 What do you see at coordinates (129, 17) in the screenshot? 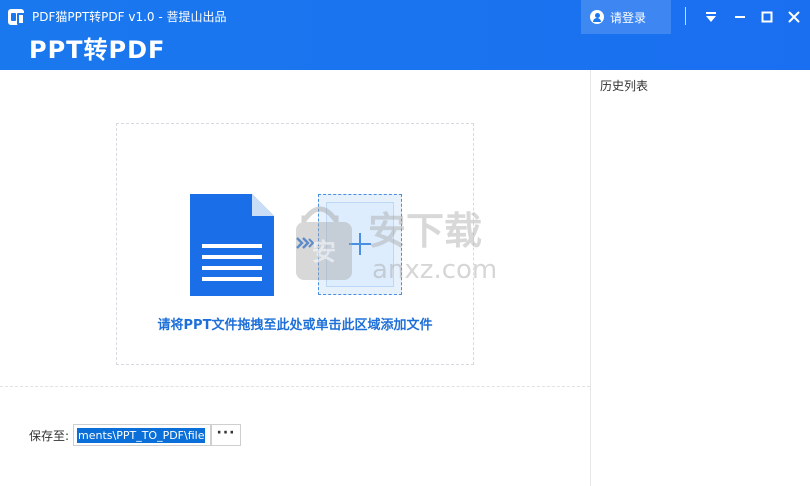
I see `window-title: PDF猫PPT转PDF v1.0 - 菩提山出品` at bounding box center [129, 17].